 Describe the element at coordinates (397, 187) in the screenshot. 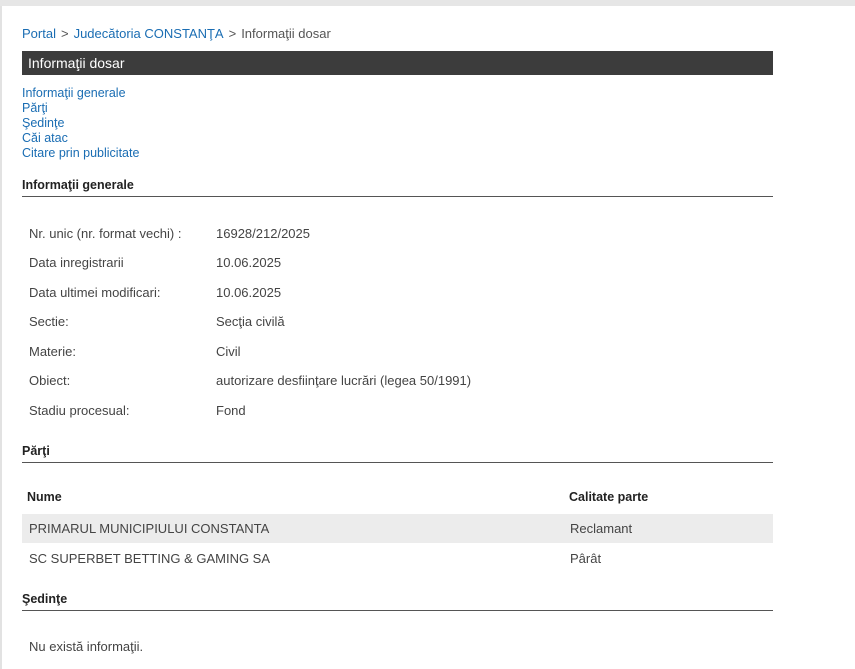

I see `general-info-heading: Informaţii generale` at that location.